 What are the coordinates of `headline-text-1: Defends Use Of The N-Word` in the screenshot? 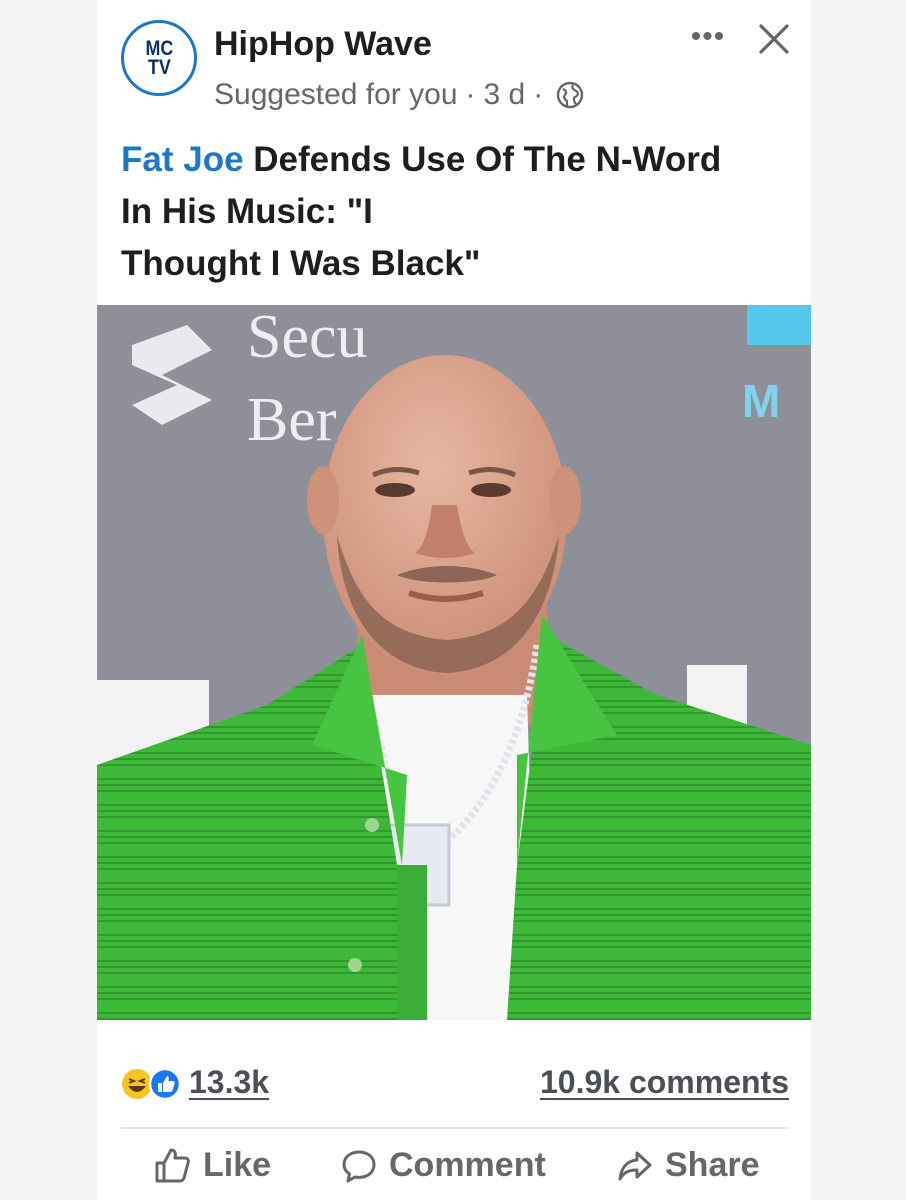 It's located at (482, 159).